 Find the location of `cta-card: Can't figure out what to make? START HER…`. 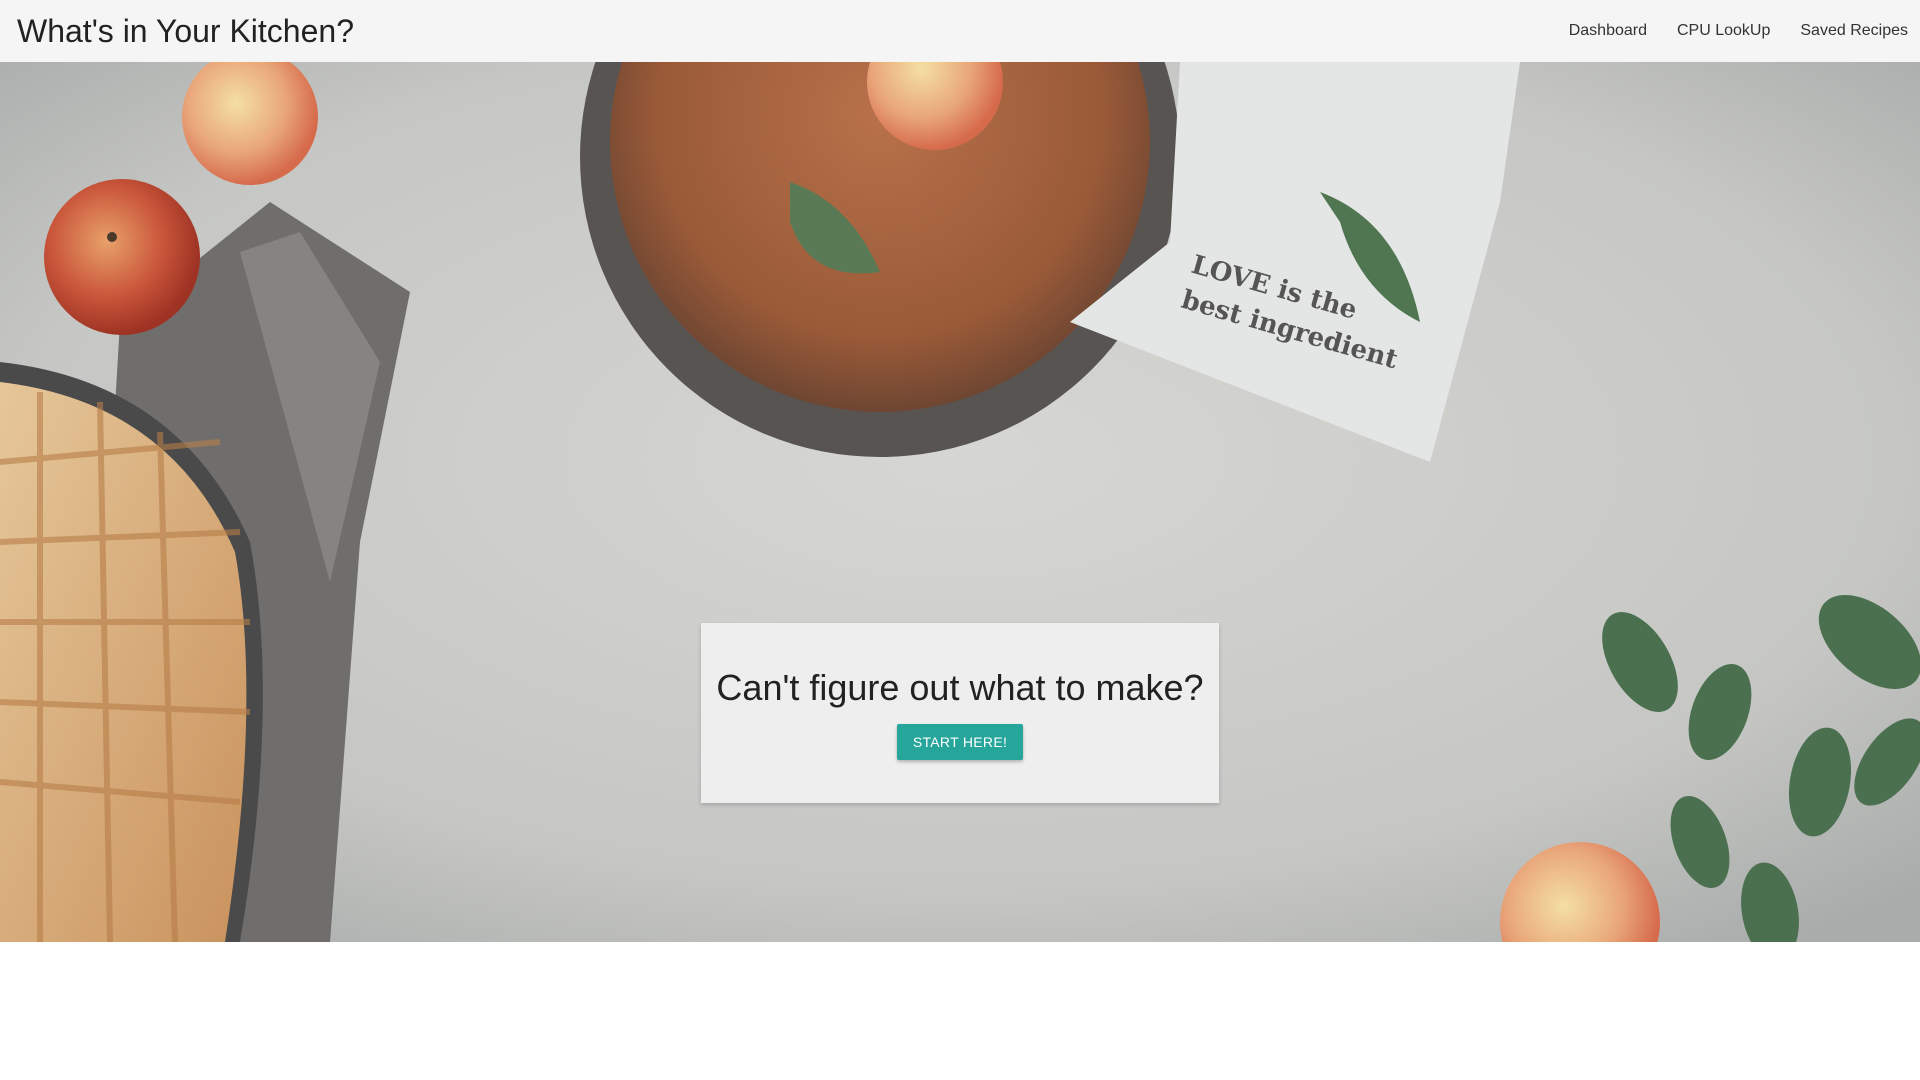

cta-card: Can't figure out what to make? START HER… is located at coordinates (960, 713).